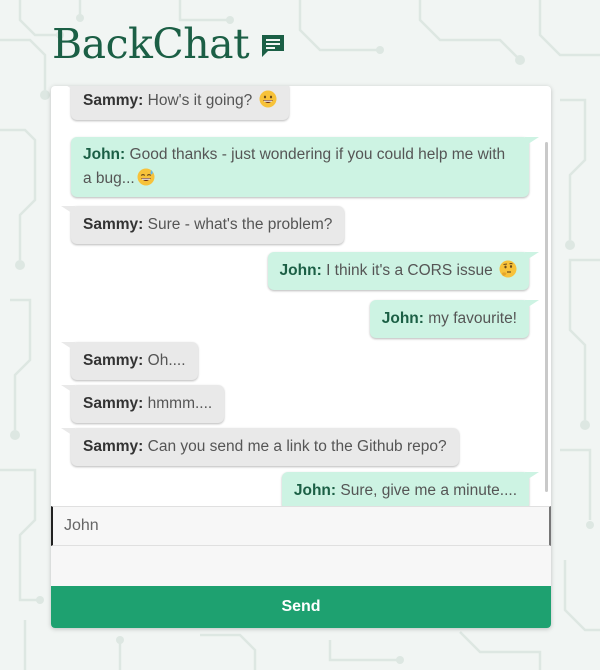  I want to click on message-list-scrollbar, so click(546, 317).